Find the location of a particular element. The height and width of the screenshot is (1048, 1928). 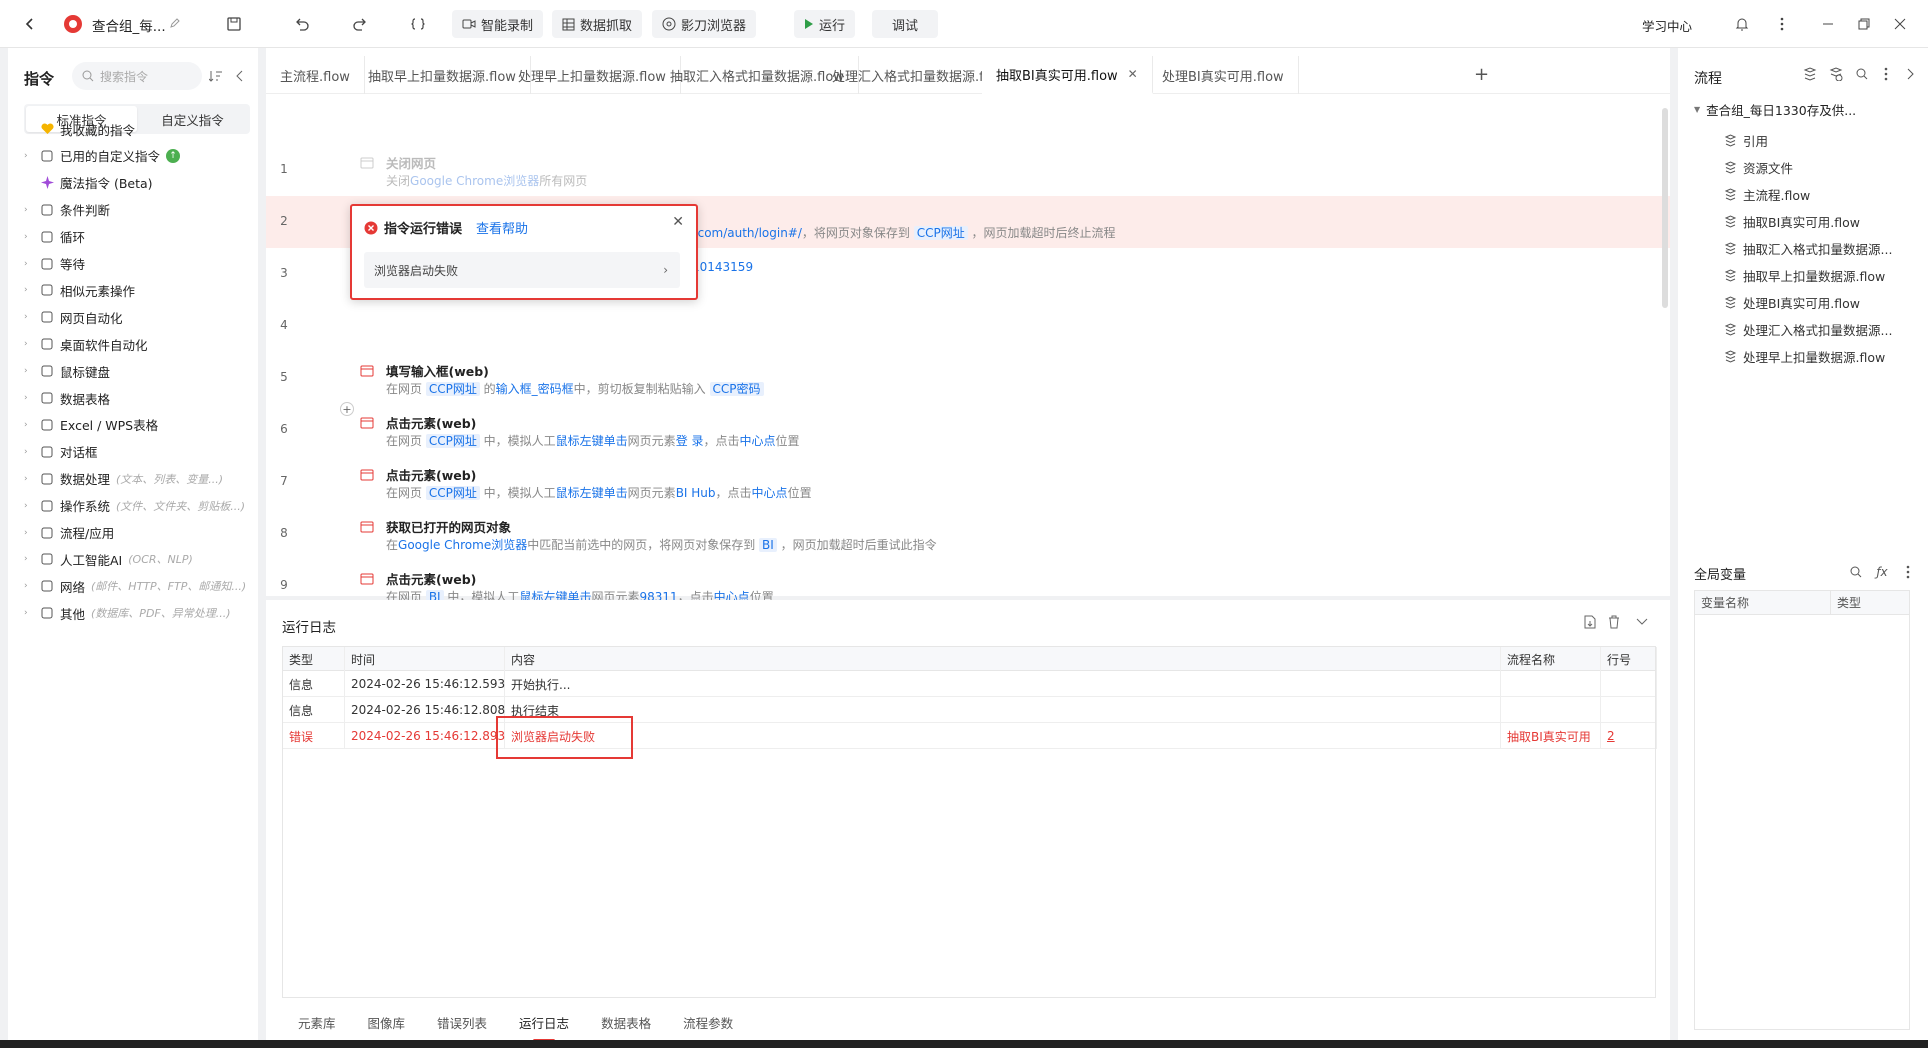

run-button: 运行 is located at coordinates (825, 24).